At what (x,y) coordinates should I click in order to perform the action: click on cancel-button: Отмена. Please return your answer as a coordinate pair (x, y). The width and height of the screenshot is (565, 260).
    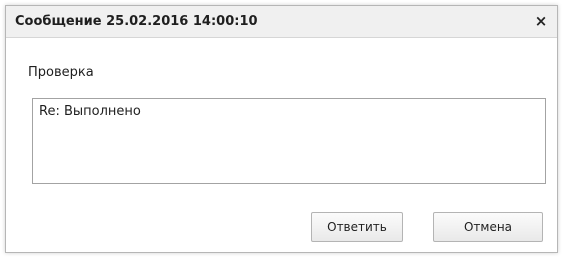
    Looking at the image, I should click on (488, 227).